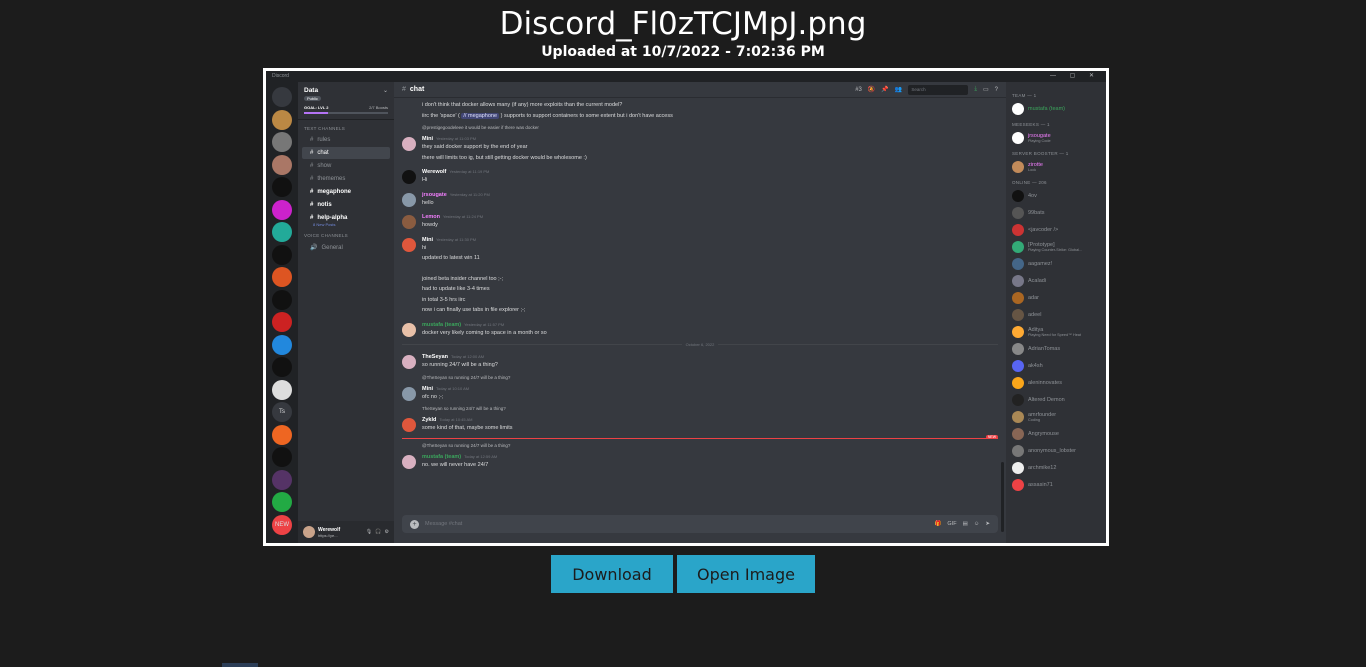  What do you see at coordinates (1056, 264) in the screenshot?
I see `member-item: aagamez!` at bounding box center [1056, 264].